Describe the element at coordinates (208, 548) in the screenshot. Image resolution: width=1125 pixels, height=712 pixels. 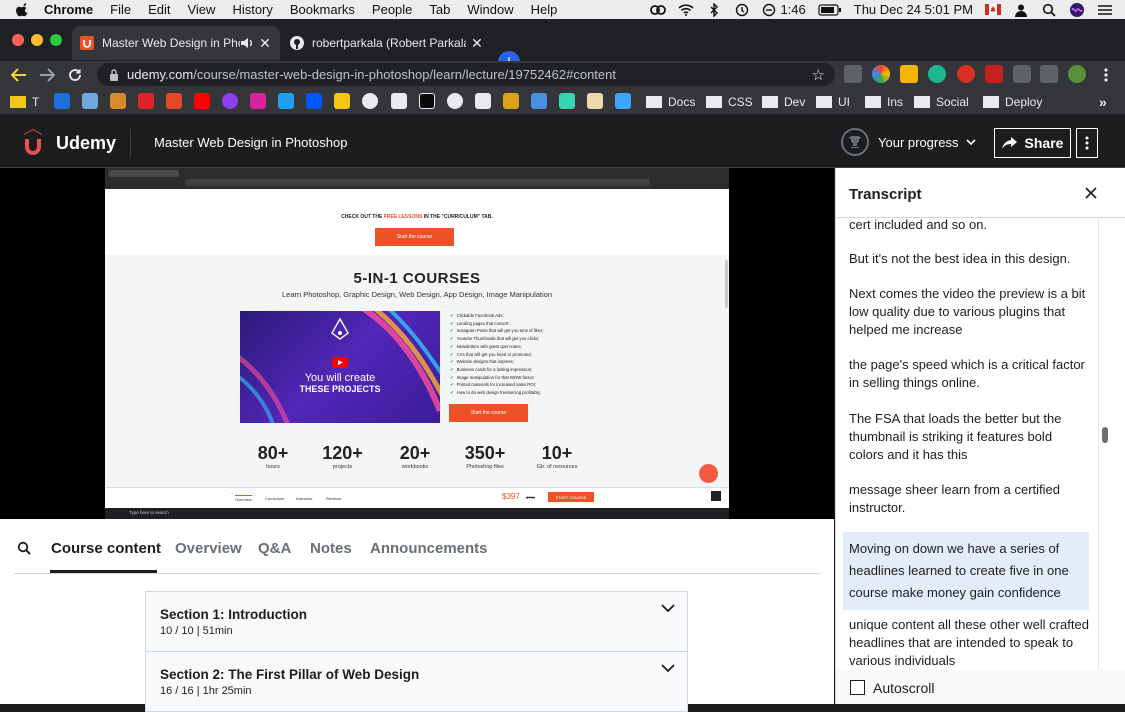
I see `tab-overview: Overview` at that location.